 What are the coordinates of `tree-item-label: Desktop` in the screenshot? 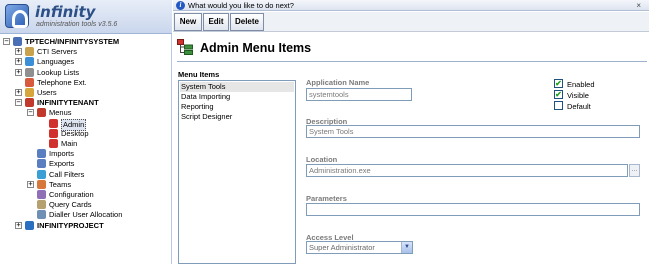 It's located at (75, 133).